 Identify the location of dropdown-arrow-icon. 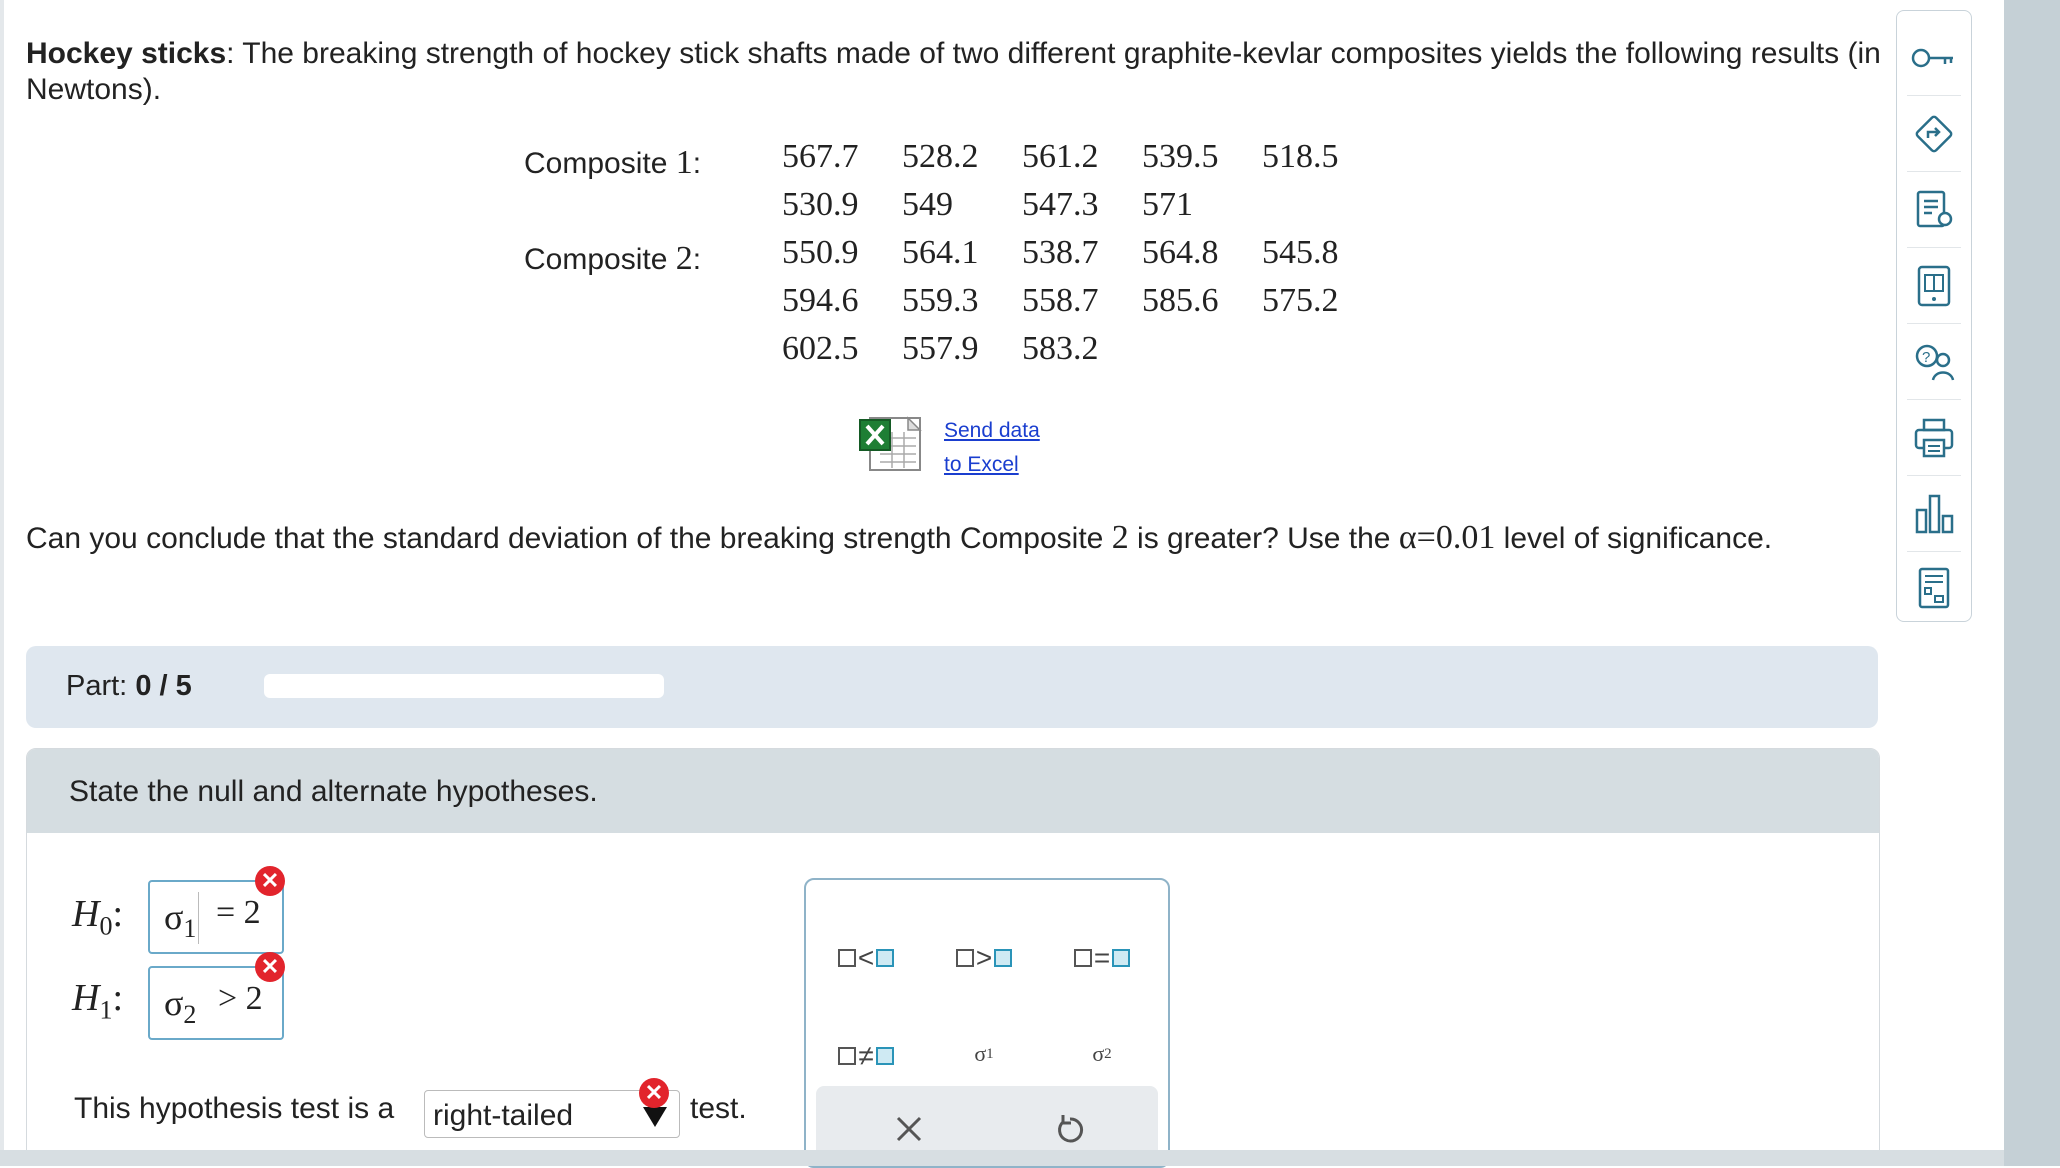
(655, 1117).